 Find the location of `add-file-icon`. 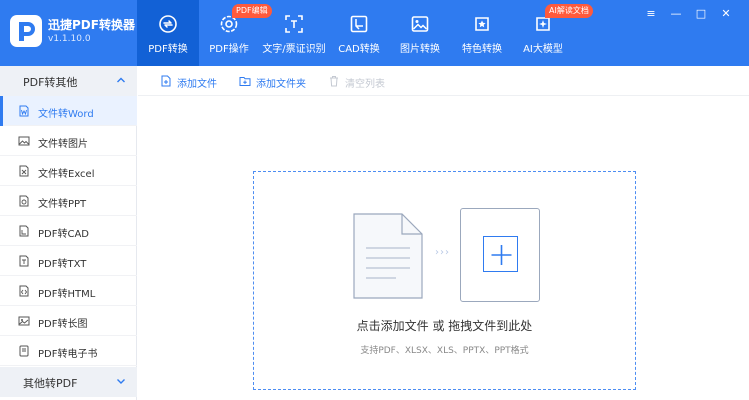

add-file-icon is located at coordinates (166, 81).